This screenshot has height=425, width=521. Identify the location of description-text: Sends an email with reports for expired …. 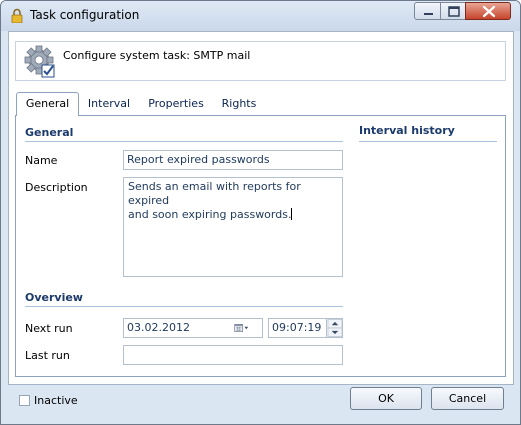
(214, 200).